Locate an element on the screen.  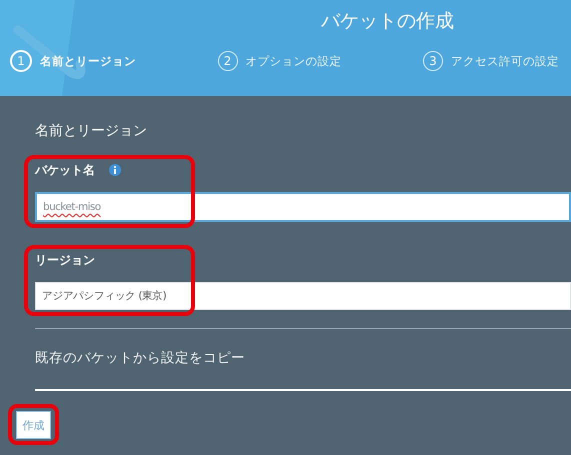
step-number: 1 is located at coordinates (21, 61).